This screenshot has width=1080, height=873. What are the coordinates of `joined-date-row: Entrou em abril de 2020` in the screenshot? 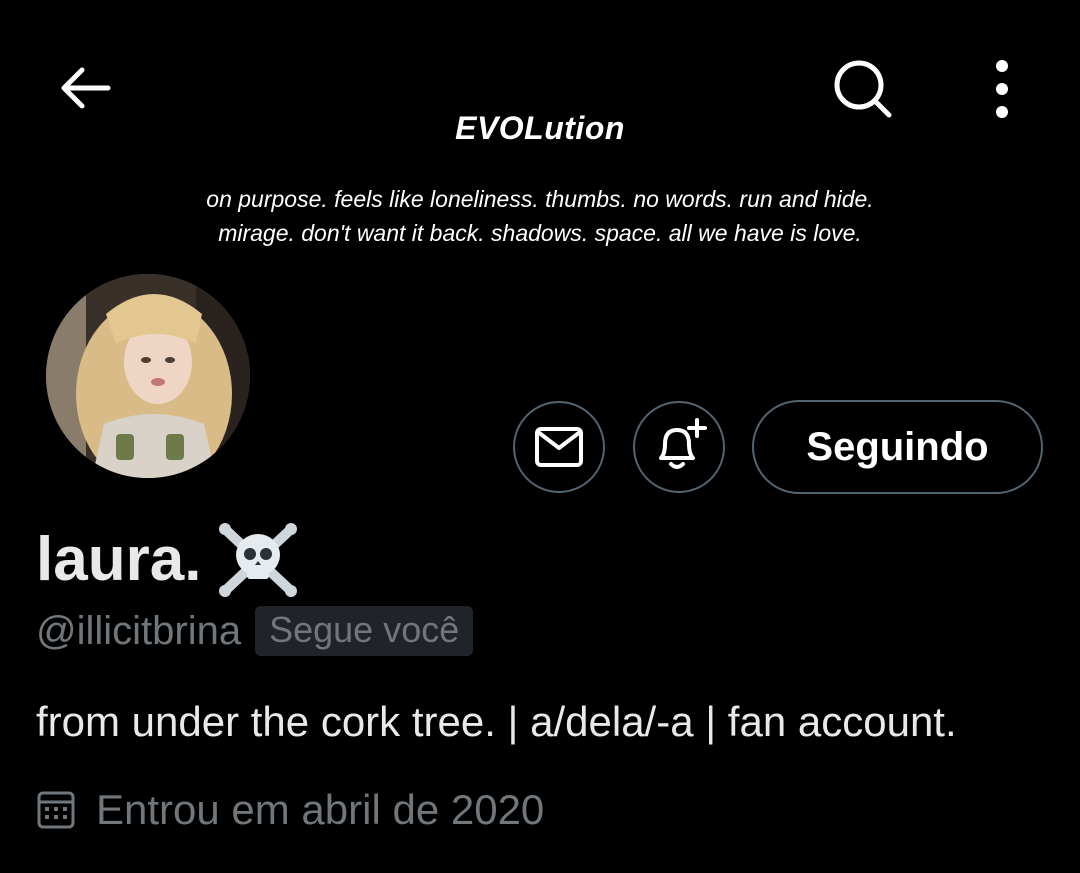 It's located at (290, 810).